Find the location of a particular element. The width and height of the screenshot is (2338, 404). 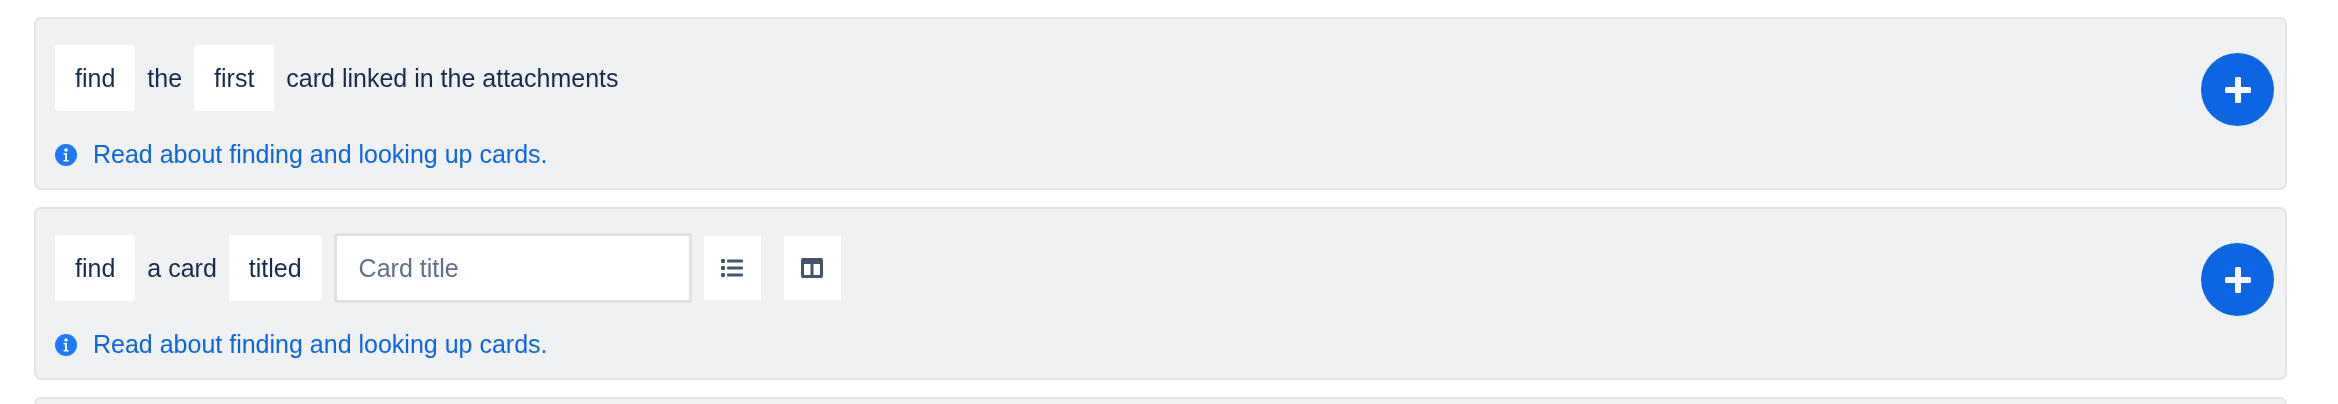

list-button is located at coordinates (732, 268).